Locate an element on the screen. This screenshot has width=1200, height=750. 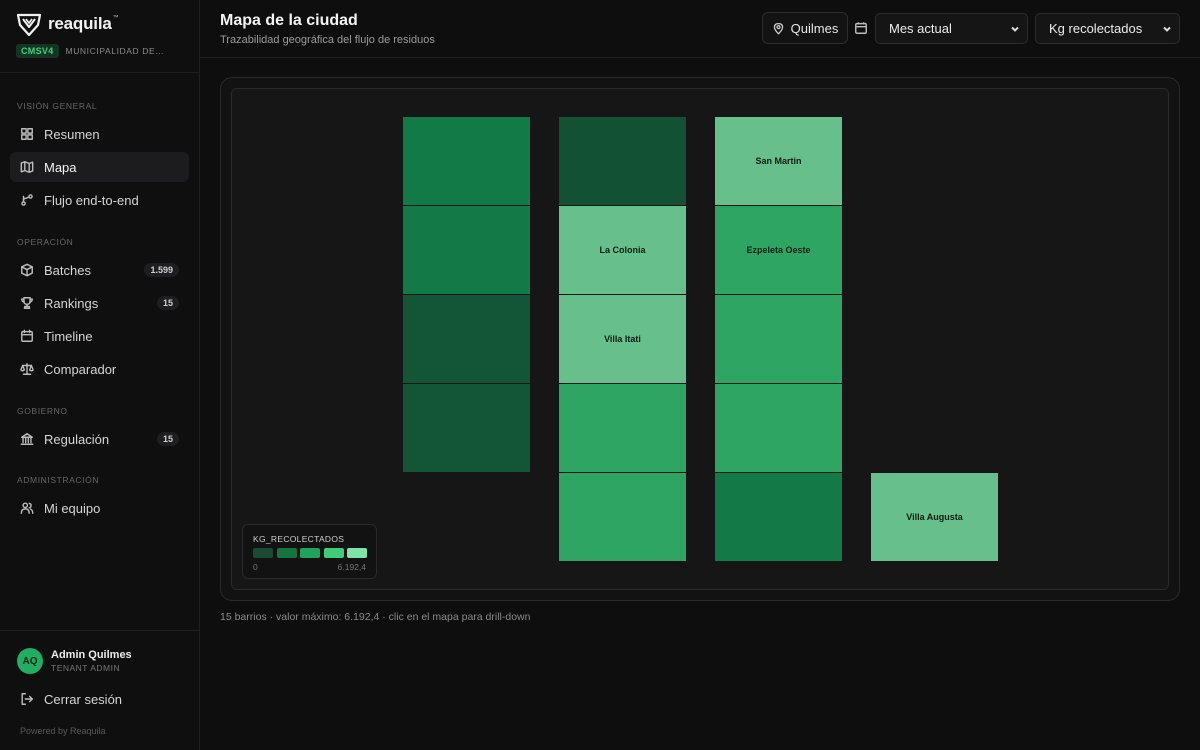
count-badge: 1.599 is located at coordinates (161, 270).